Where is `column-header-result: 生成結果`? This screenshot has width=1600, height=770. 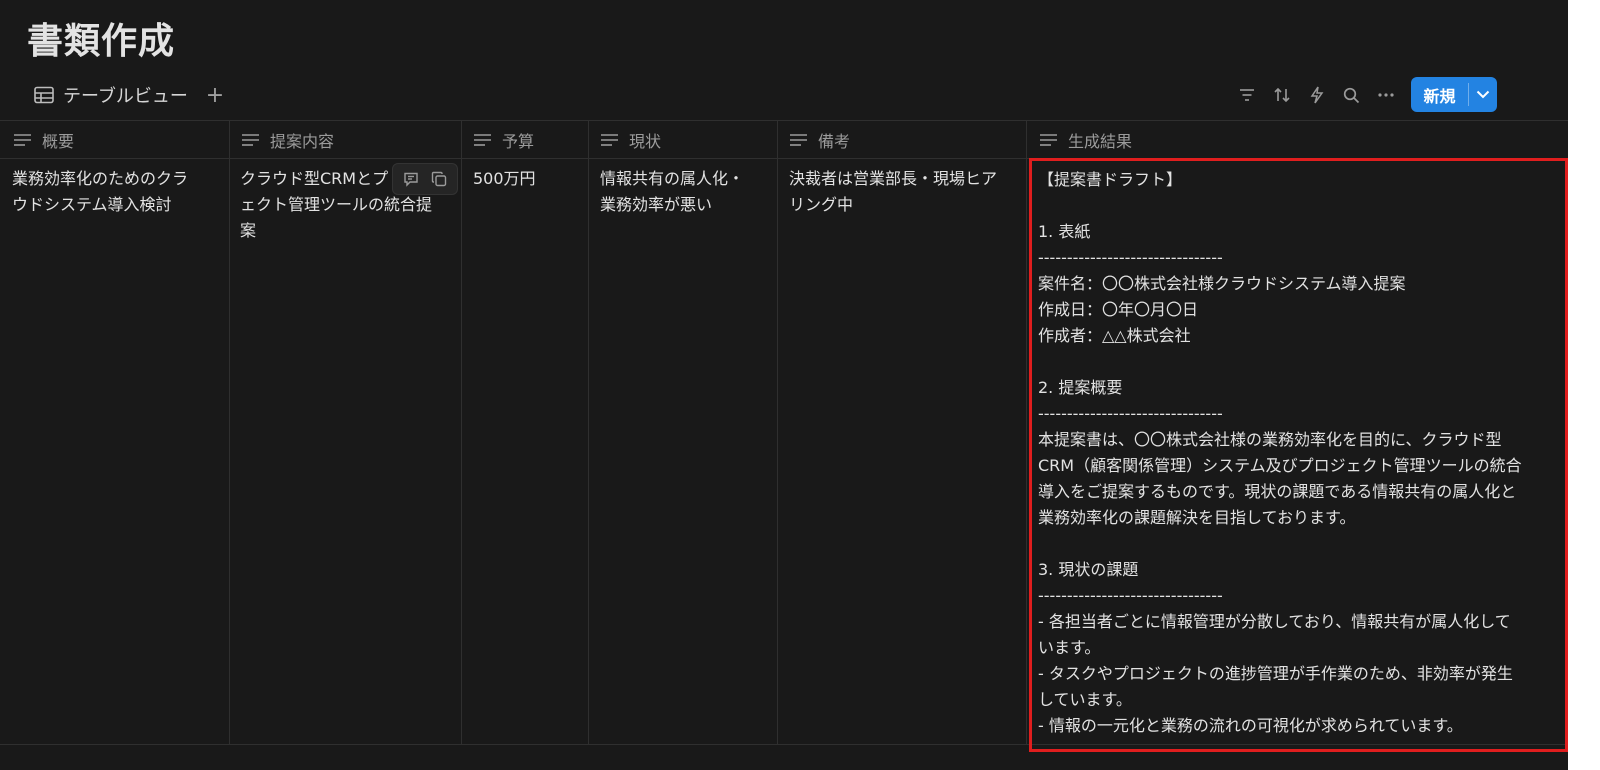
column-header-result: 生成結果 is located at coordinates (1085, 140).